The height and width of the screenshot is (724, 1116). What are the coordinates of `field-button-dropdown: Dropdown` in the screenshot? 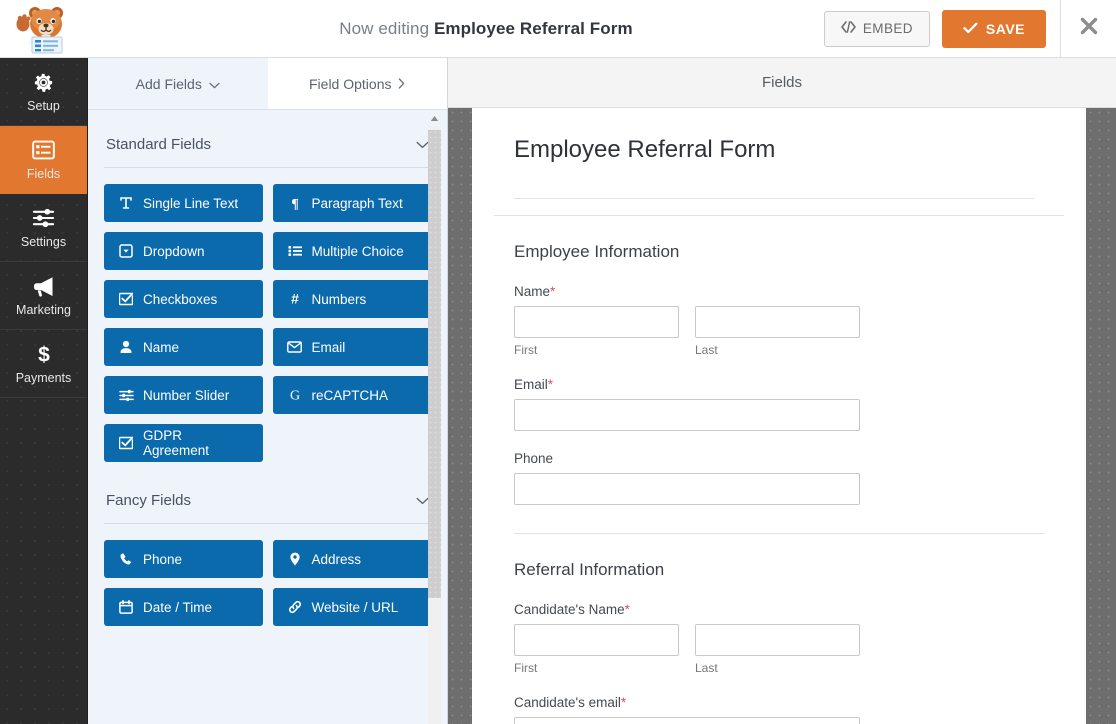 It's located at (183, 251).